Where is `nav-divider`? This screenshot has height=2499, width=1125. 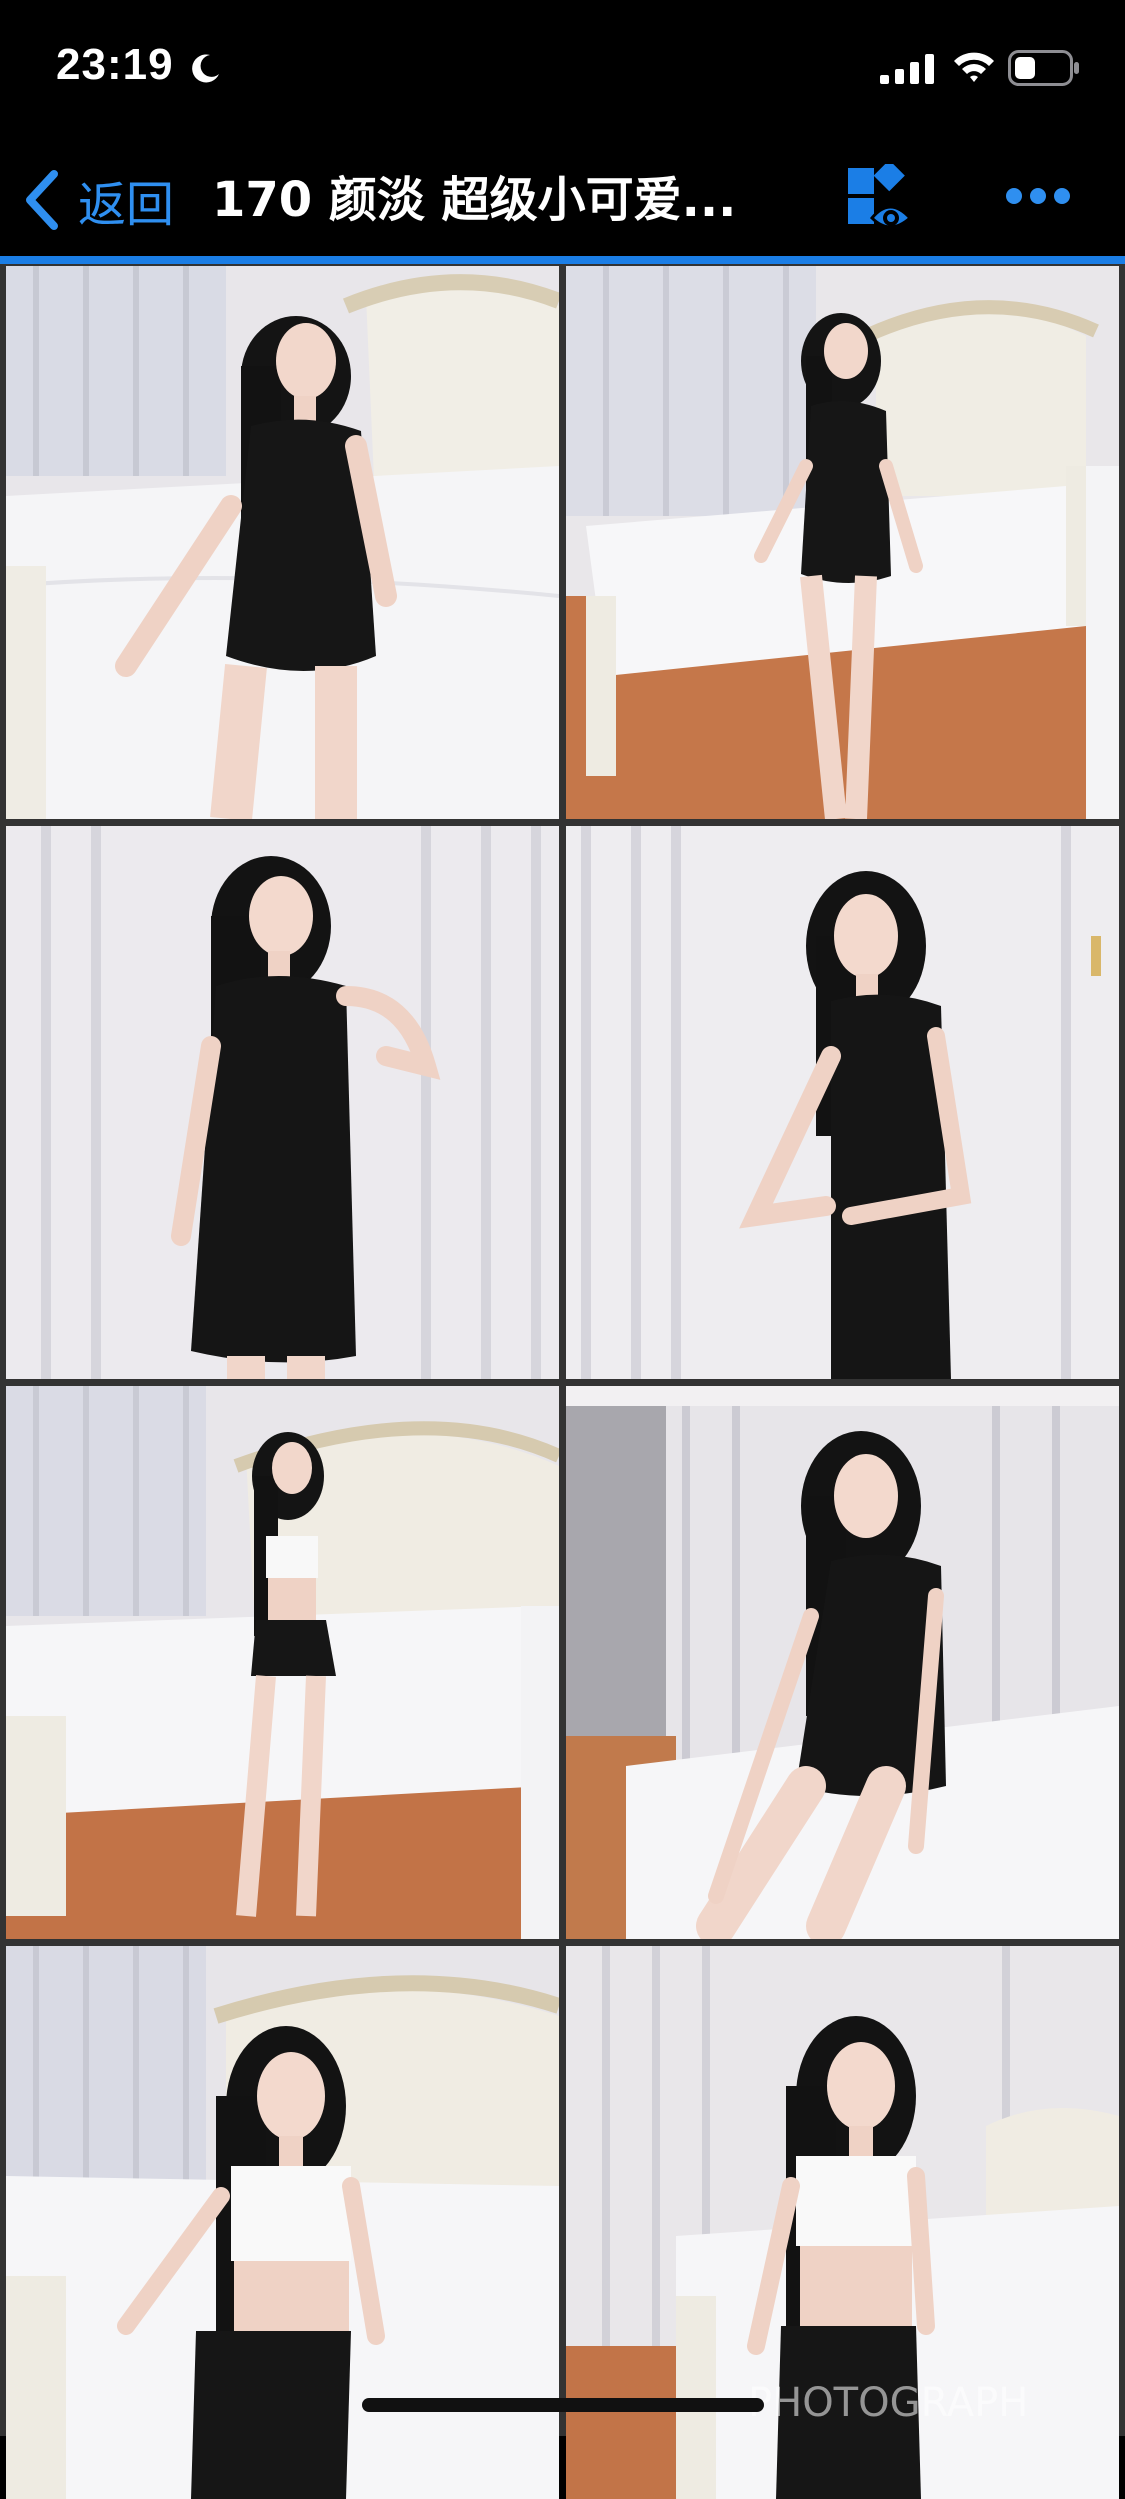
nav-divider is located at coordinates (562, 260).